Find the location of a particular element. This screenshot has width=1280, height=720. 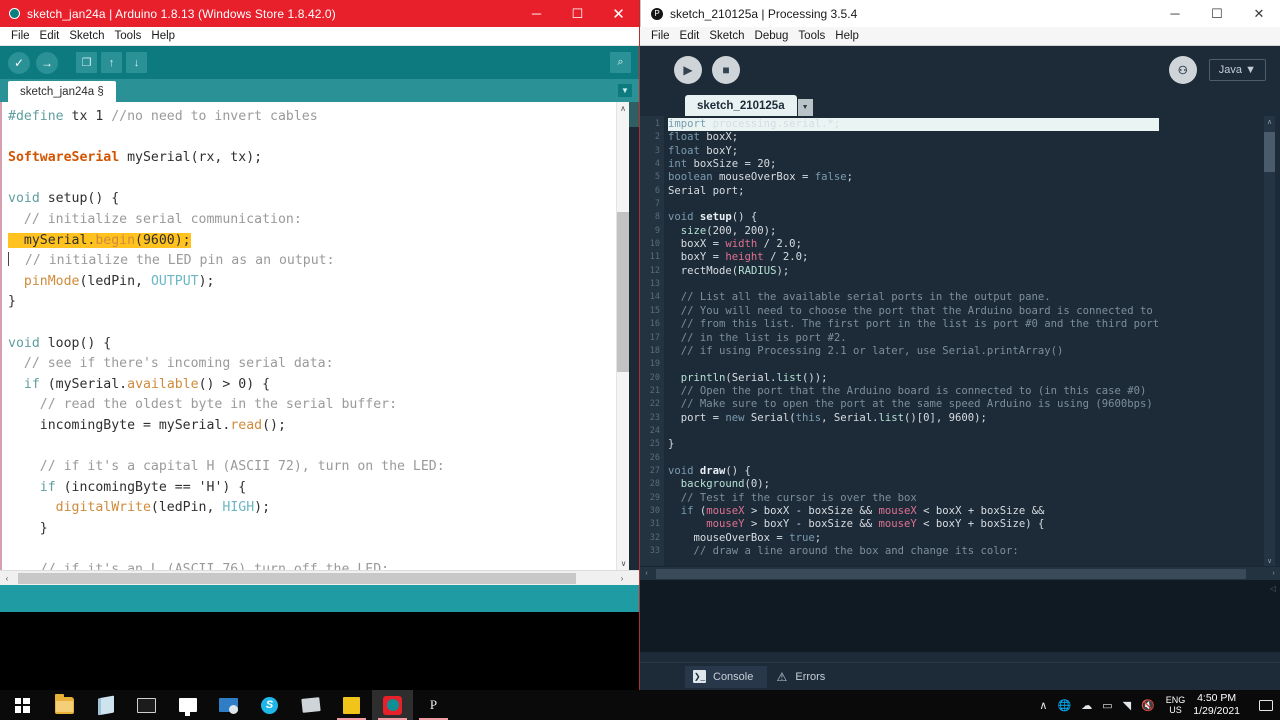

volume-muted-icon: 🔇 is located at coordinates (1148, 705).